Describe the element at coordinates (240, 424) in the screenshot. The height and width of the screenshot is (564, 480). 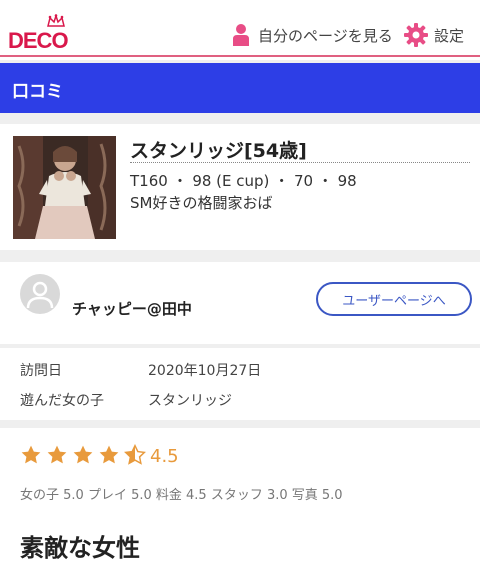
I see `section-divider` at that location.